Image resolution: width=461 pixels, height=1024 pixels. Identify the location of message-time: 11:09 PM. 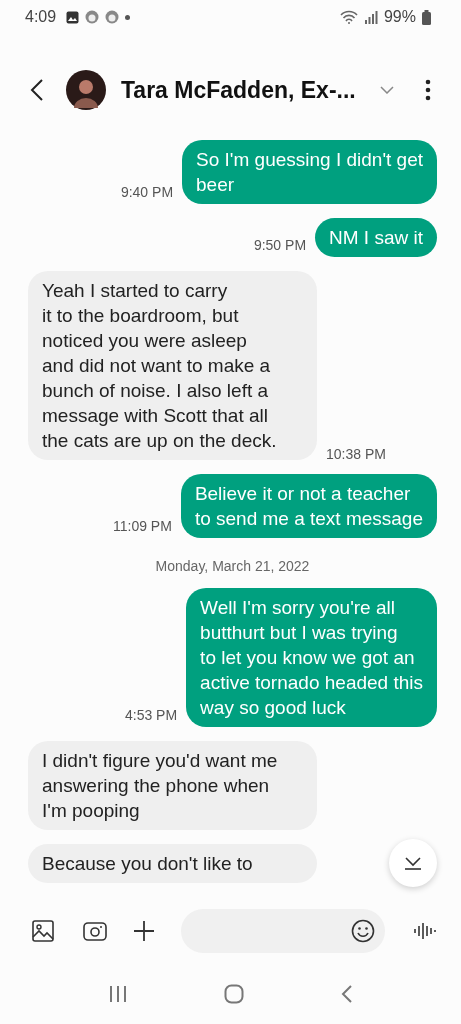
(142, 527).